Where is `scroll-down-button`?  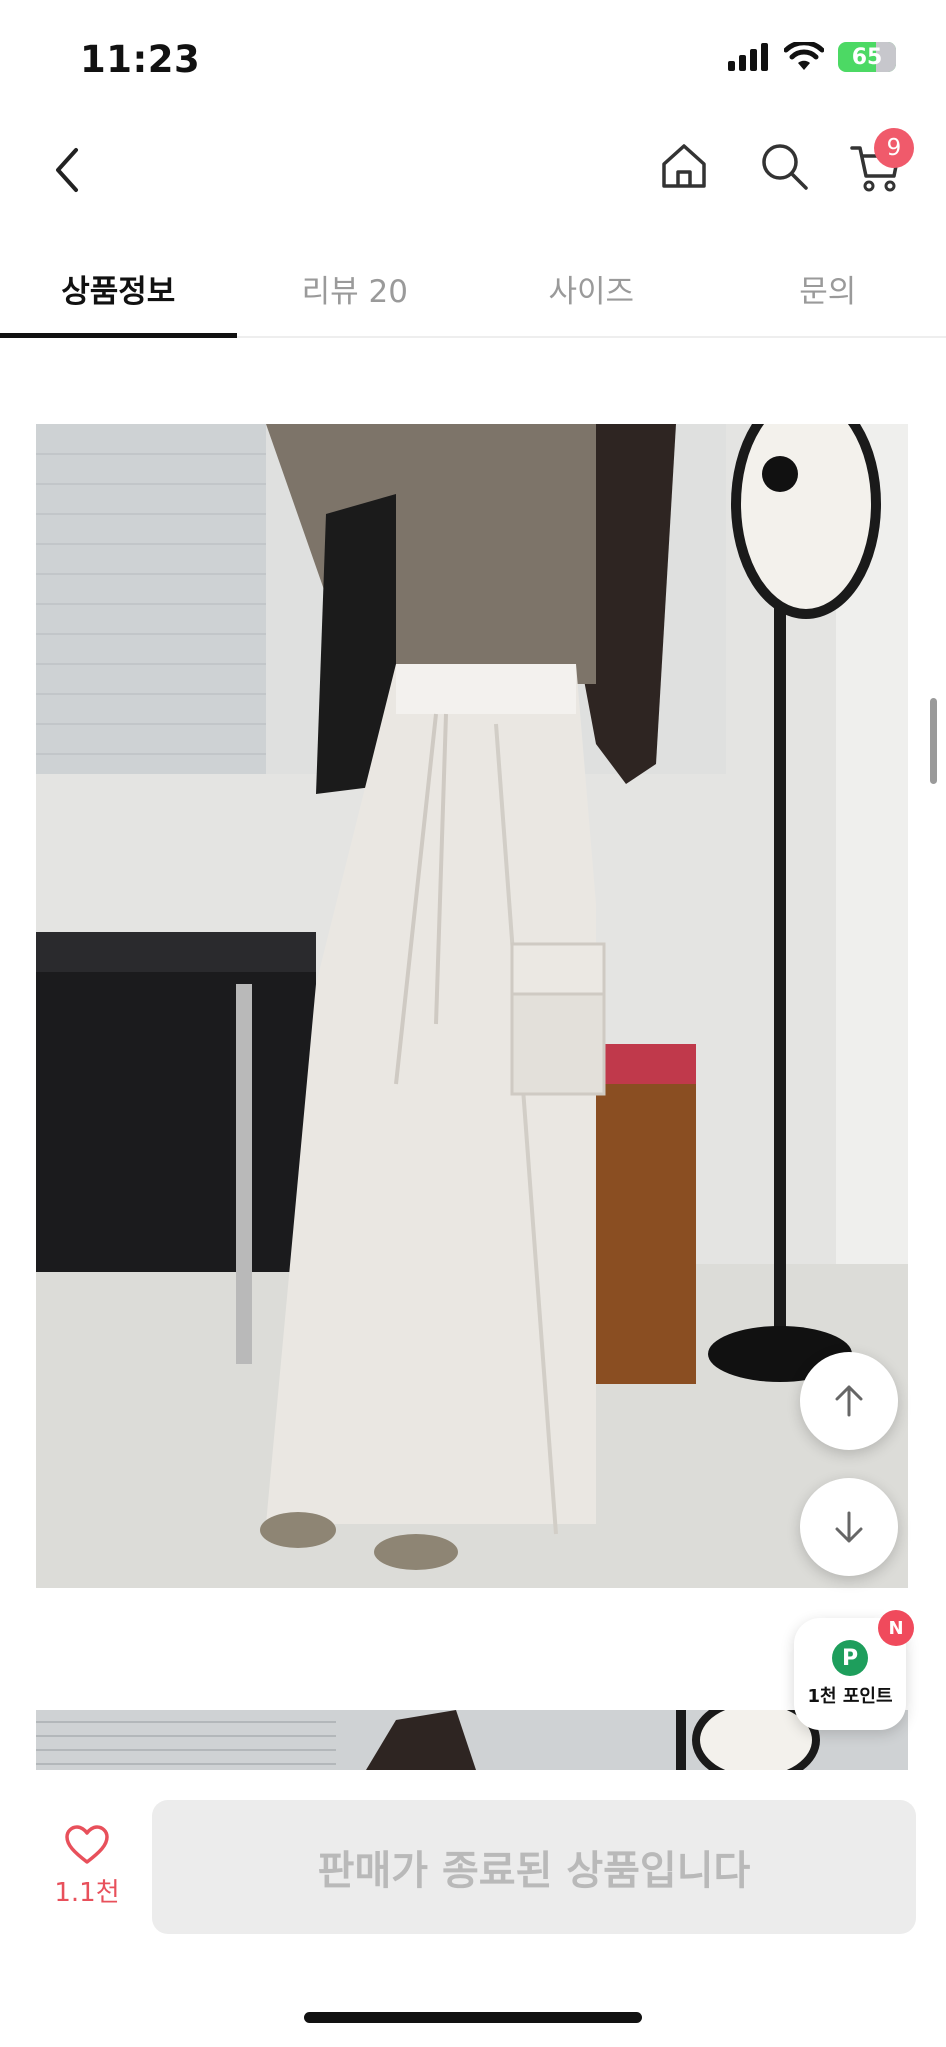
scroll-down-button is located at coordinates (849, 1527).